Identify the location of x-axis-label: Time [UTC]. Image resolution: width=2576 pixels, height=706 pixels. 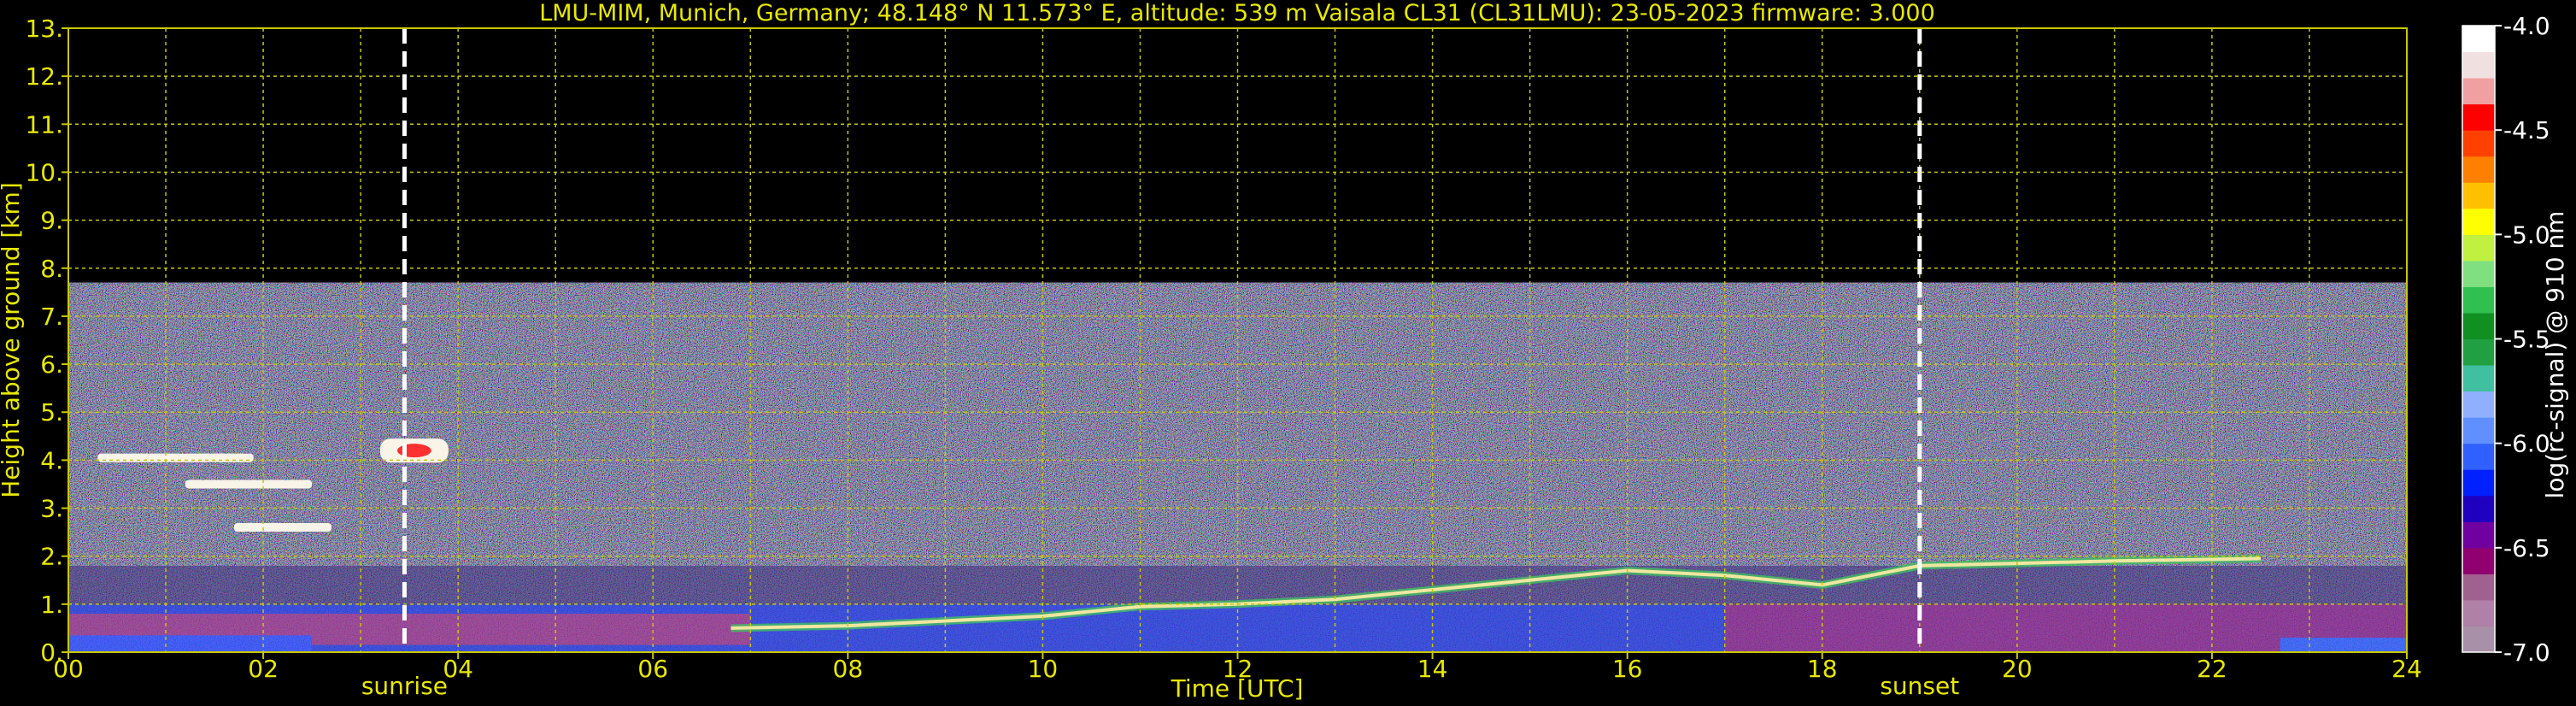
(1237, 688).